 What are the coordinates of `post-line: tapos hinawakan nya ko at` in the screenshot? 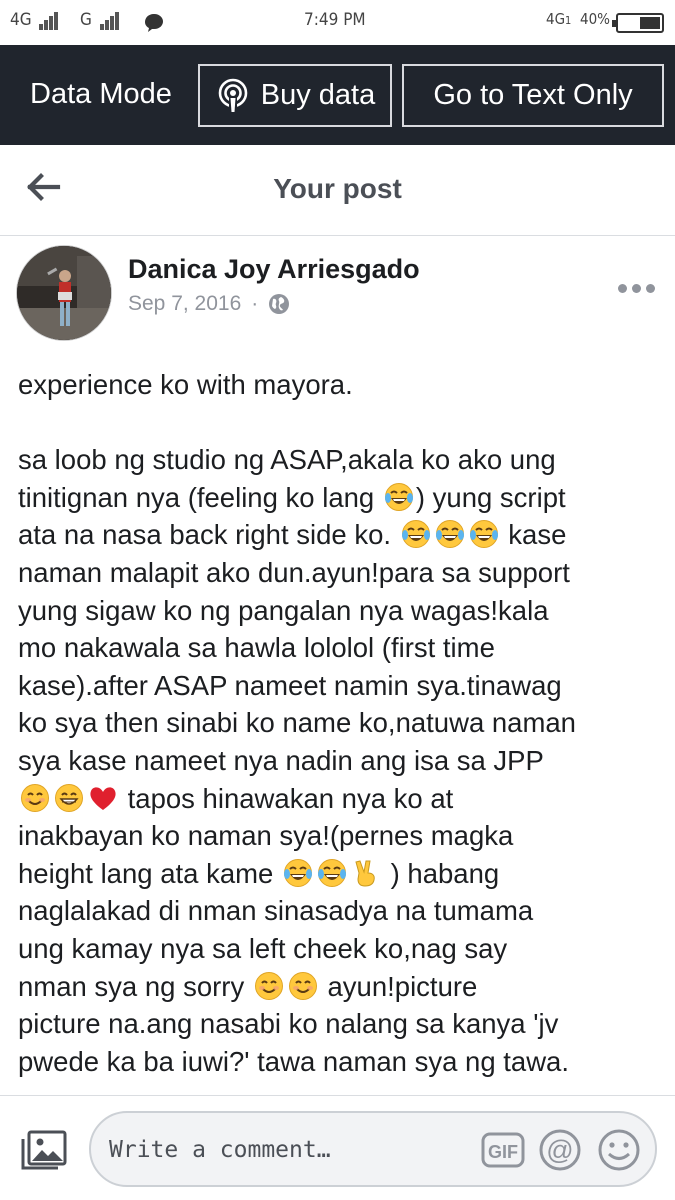 It's located at (343, 799).